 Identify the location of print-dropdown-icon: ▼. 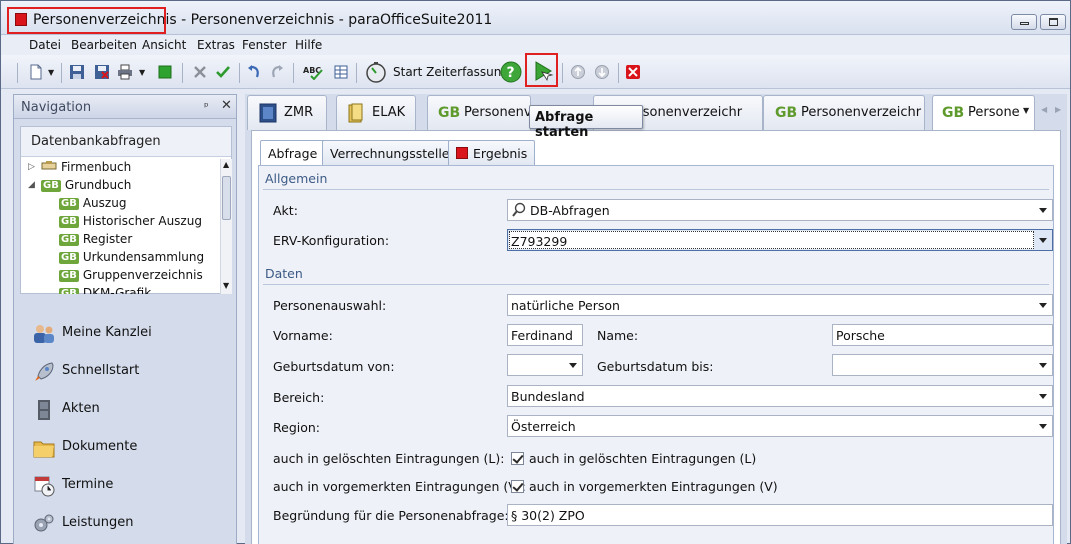
(142, 72).